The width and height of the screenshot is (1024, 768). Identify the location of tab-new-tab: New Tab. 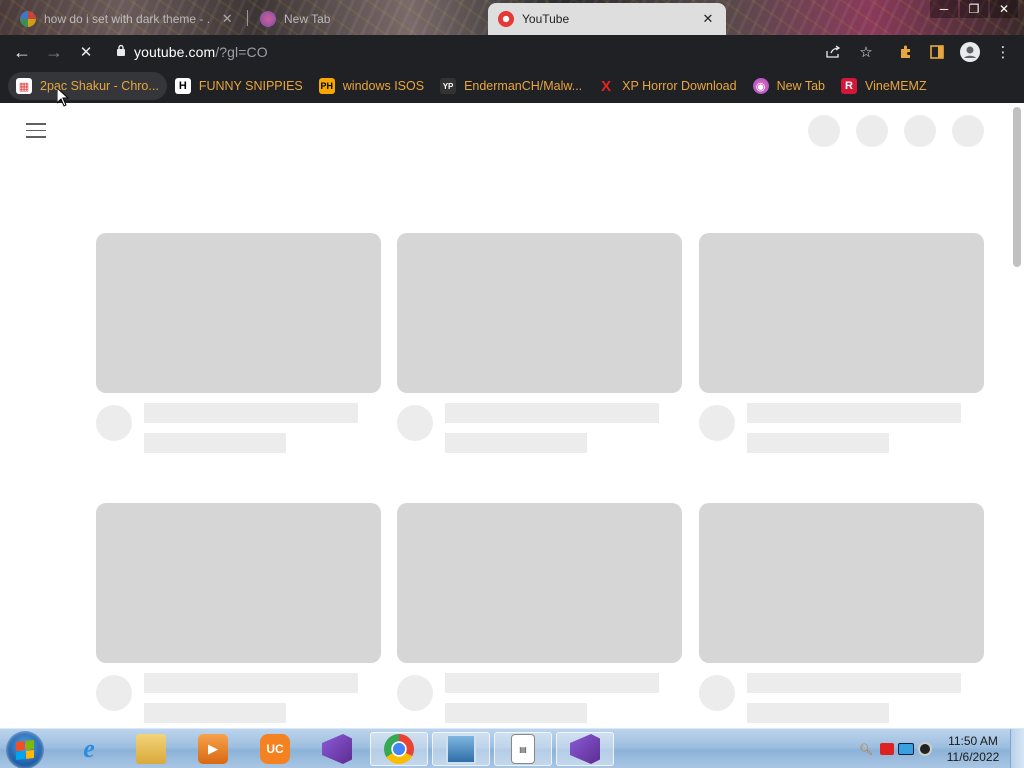
(365, 19).